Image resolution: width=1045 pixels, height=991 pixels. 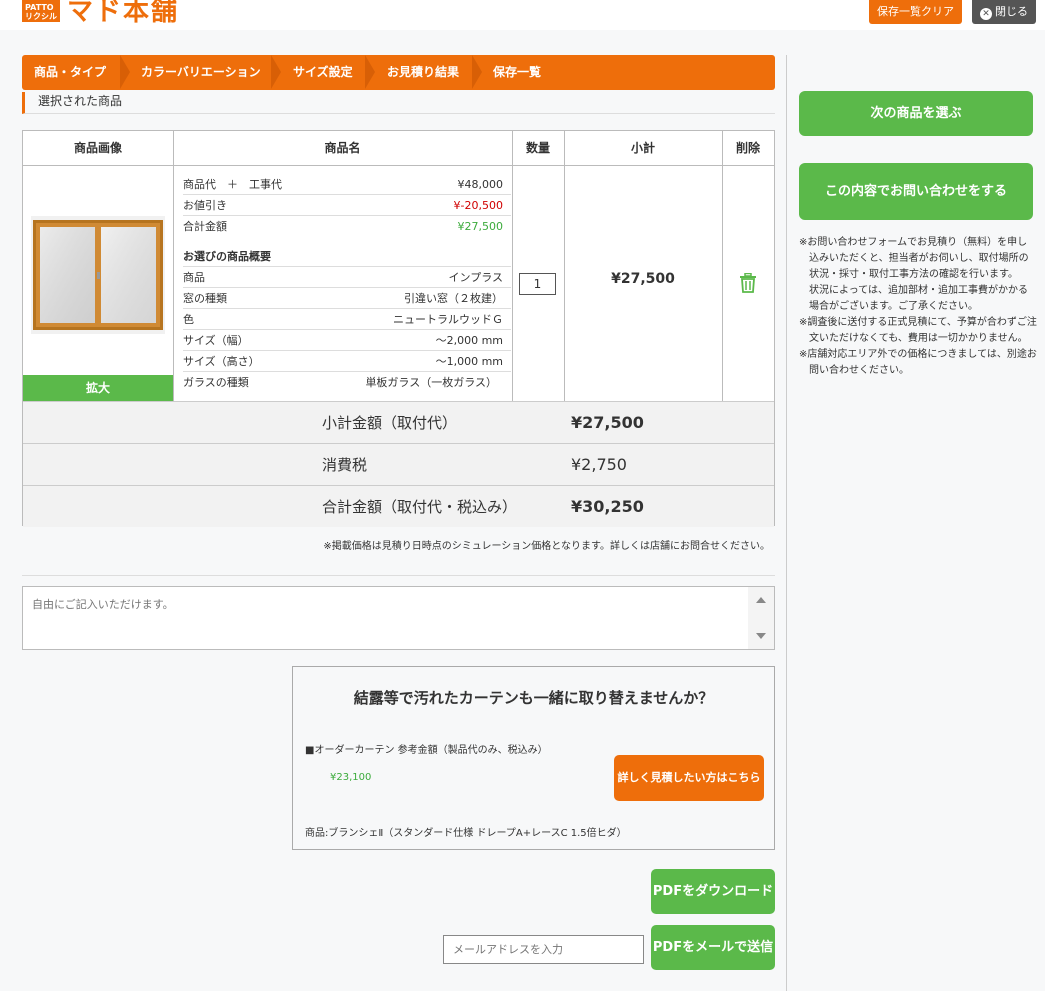 What do you see at coordinates (480, 226) in the screenshot?
I see `price-row-value: ¥27,500` at bounding box center [480, 226].